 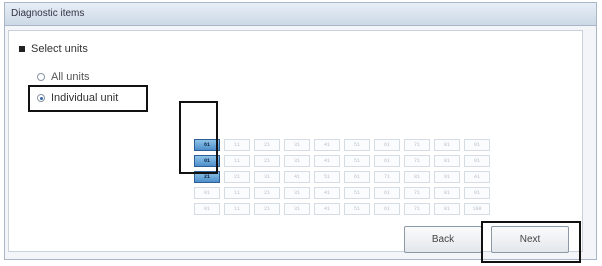 I want to click on highlight-box-selected-units, so click(x=198, y=137).